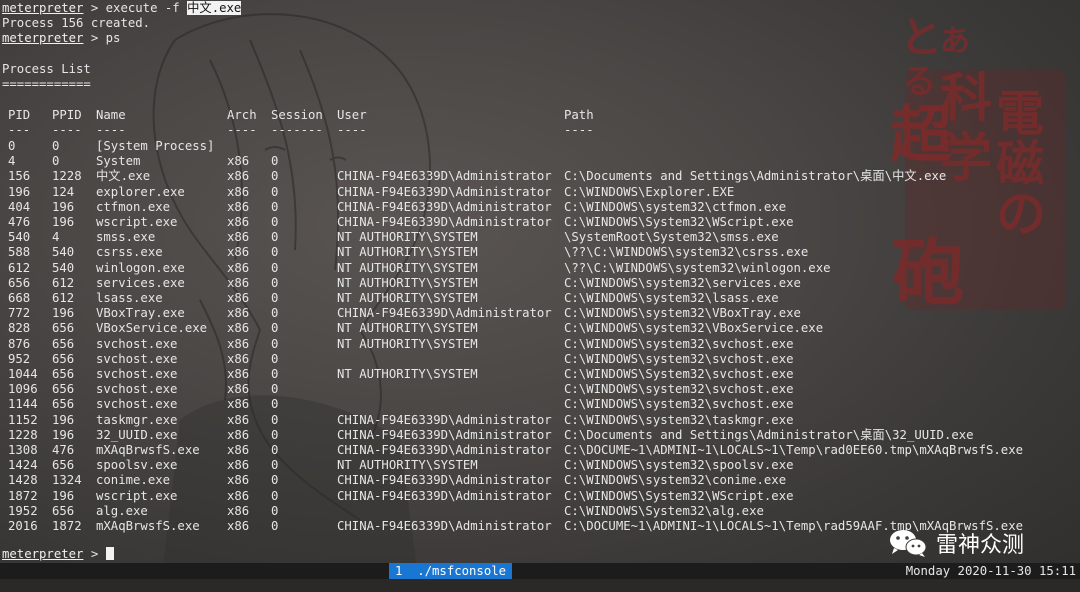  I want to click on cell-pid: 612, so click(19, 267).